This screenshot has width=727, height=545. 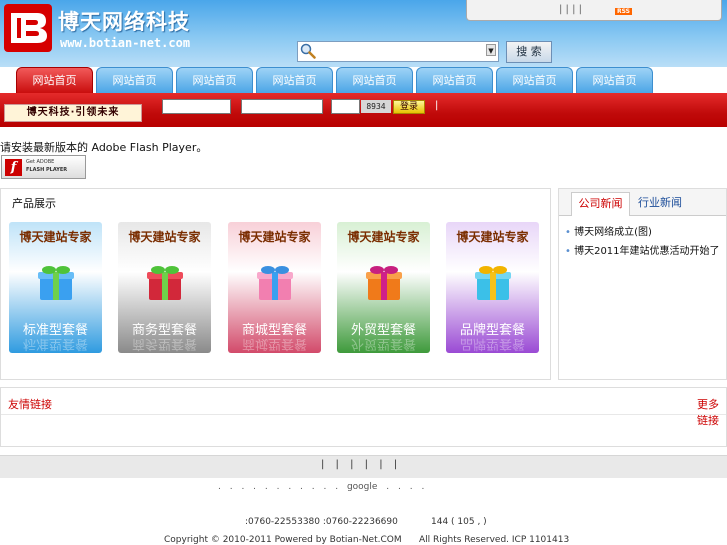 What do you see at coordinates (28, 28) in the screenshot?
I see `logo-icon` at bounding box center [28, 28].